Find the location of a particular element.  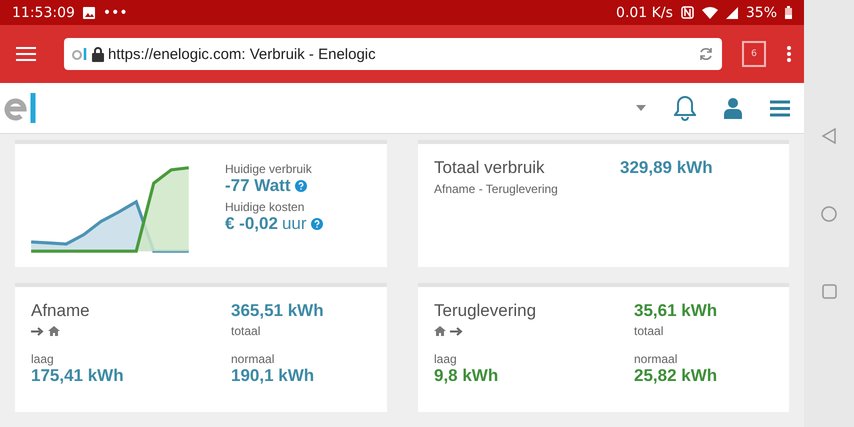

low-value: 175,41 kWh is located at coordinates (78, 376).